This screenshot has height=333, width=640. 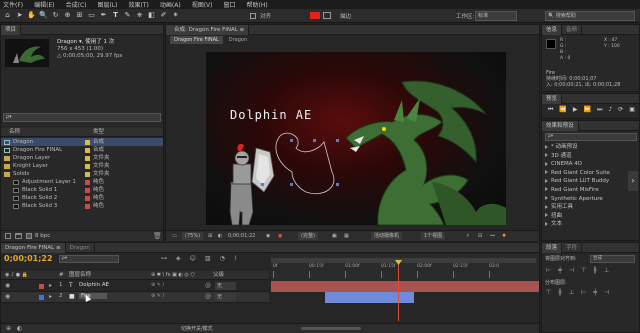 I want to click on effect-category: 扭曲, so click(x=591, y=216).